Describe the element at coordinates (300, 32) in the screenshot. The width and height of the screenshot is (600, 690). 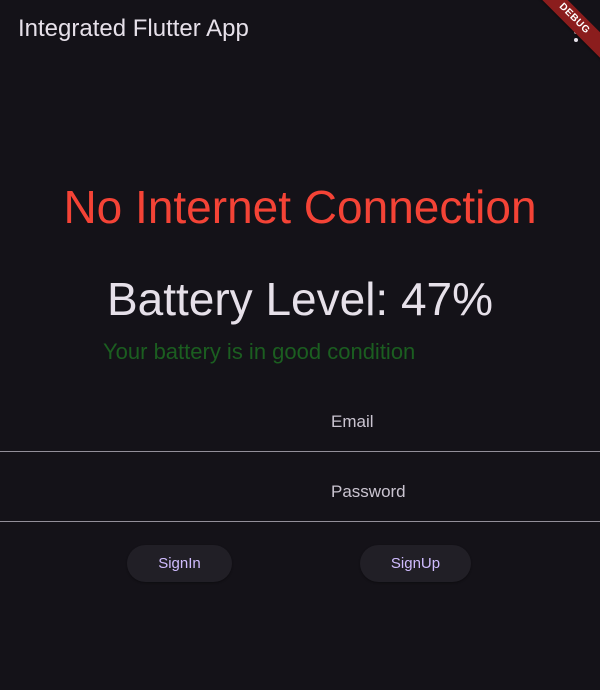
I see `app-bar: Integrated Flutter App` at that location.